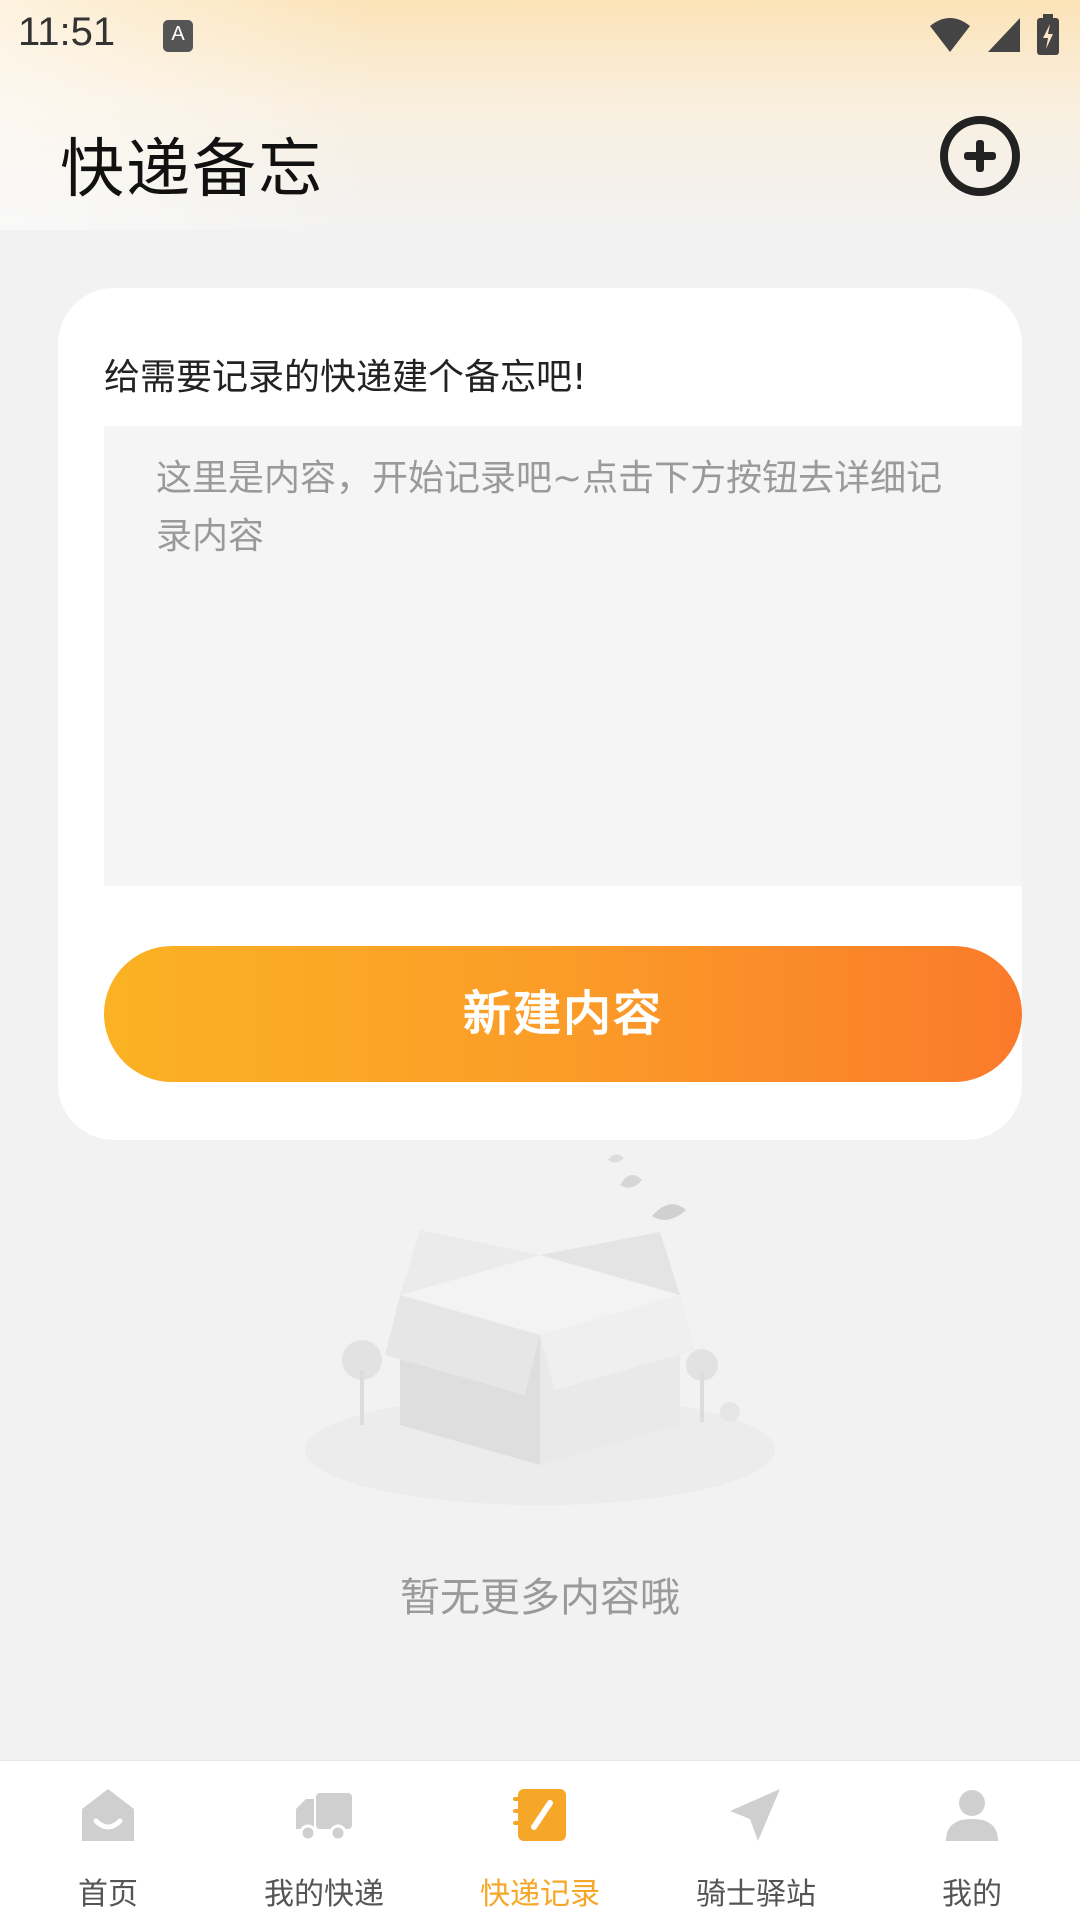  I want to click on truck-icon, so click(324, 1817).